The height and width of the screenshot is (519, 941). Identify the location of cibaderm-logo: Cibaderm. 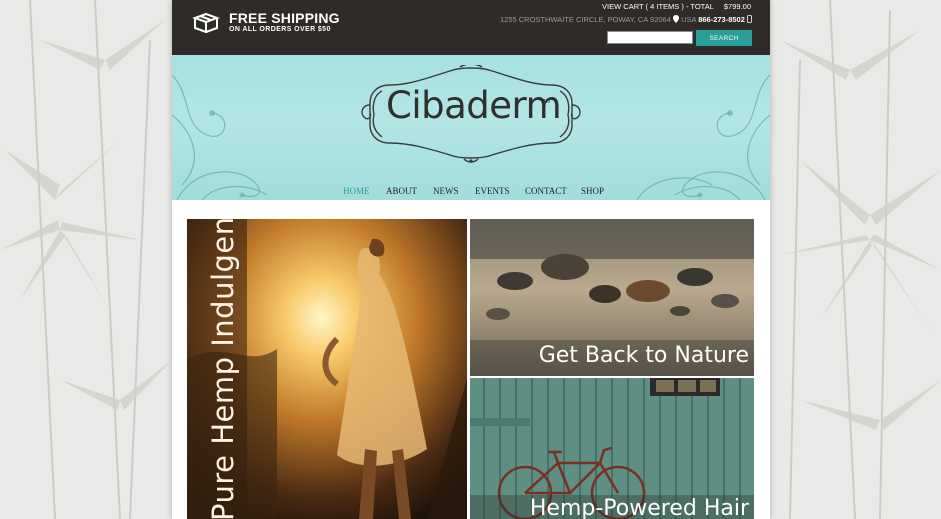
(474, 105).